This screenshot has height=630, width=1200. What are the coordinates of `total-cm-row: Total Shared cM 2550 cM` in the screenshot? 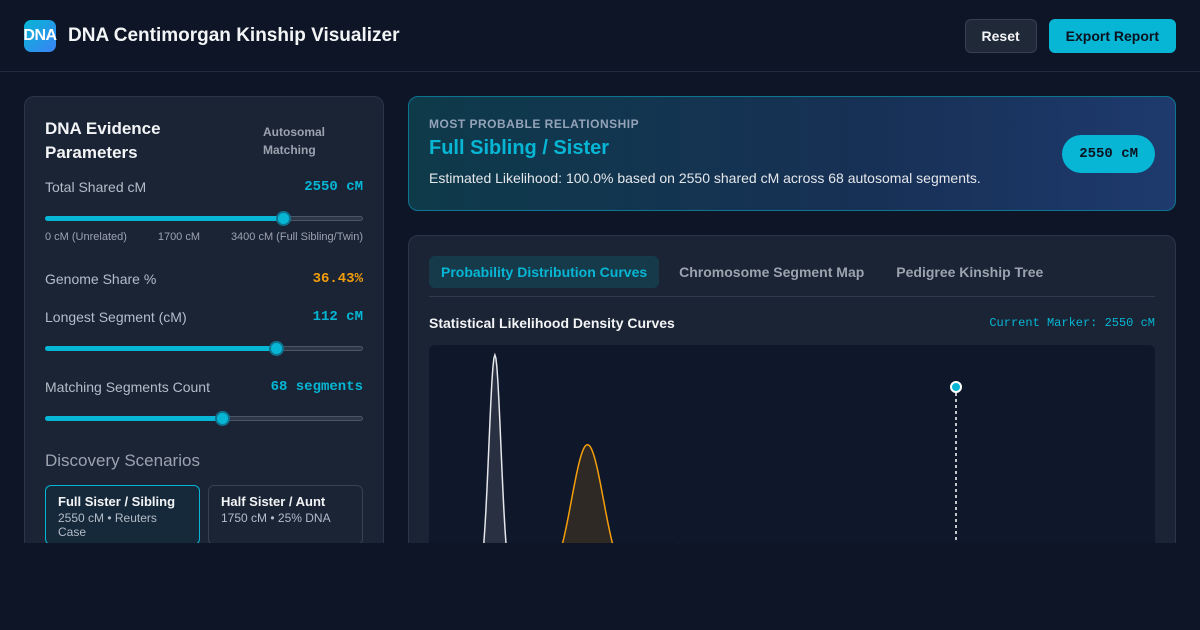 It's located at (204, 187).